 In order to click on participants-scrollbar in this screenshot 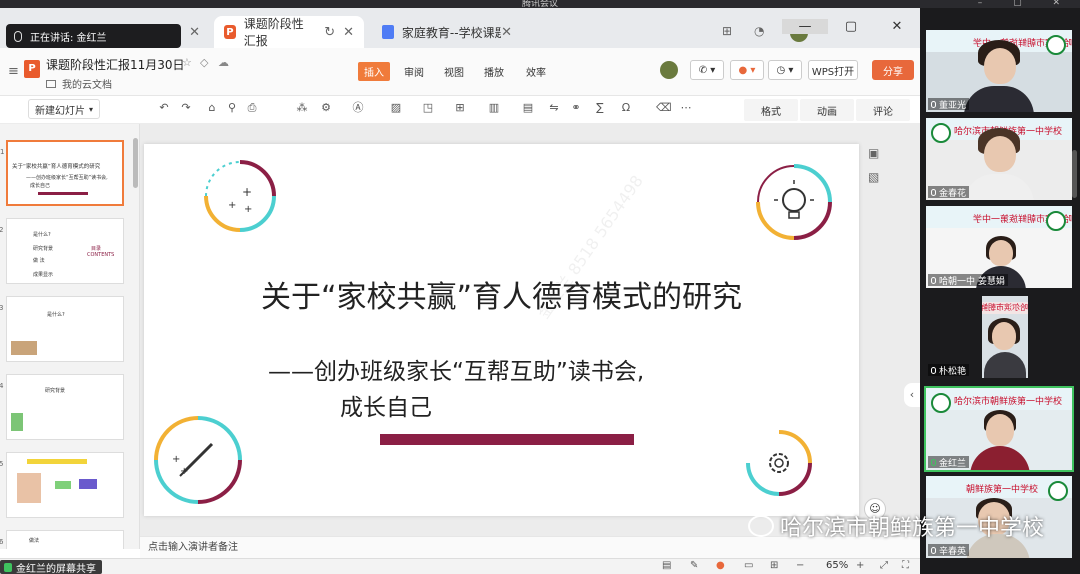, I will do `click(1074, 174)`.